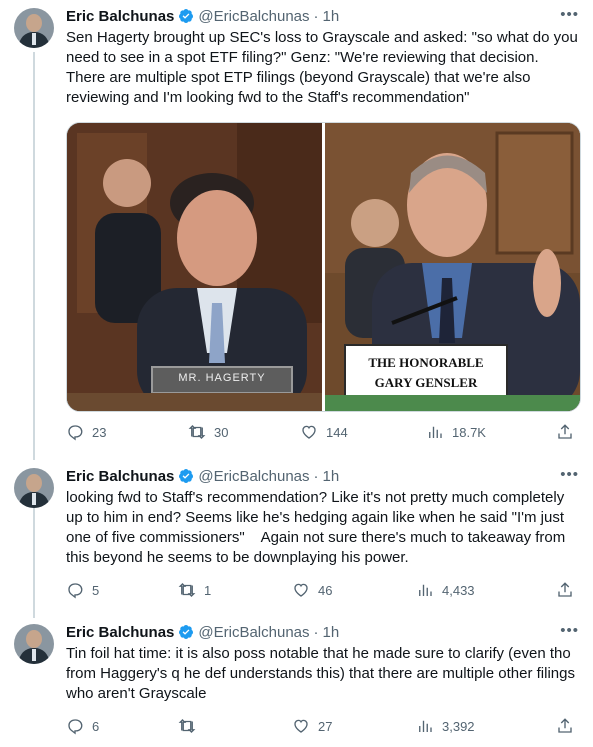 This screenshot has height=747, width=593. Describe the element at coordinates (86, 432) in the screenshot. I see `reply-button: 23` at that location.